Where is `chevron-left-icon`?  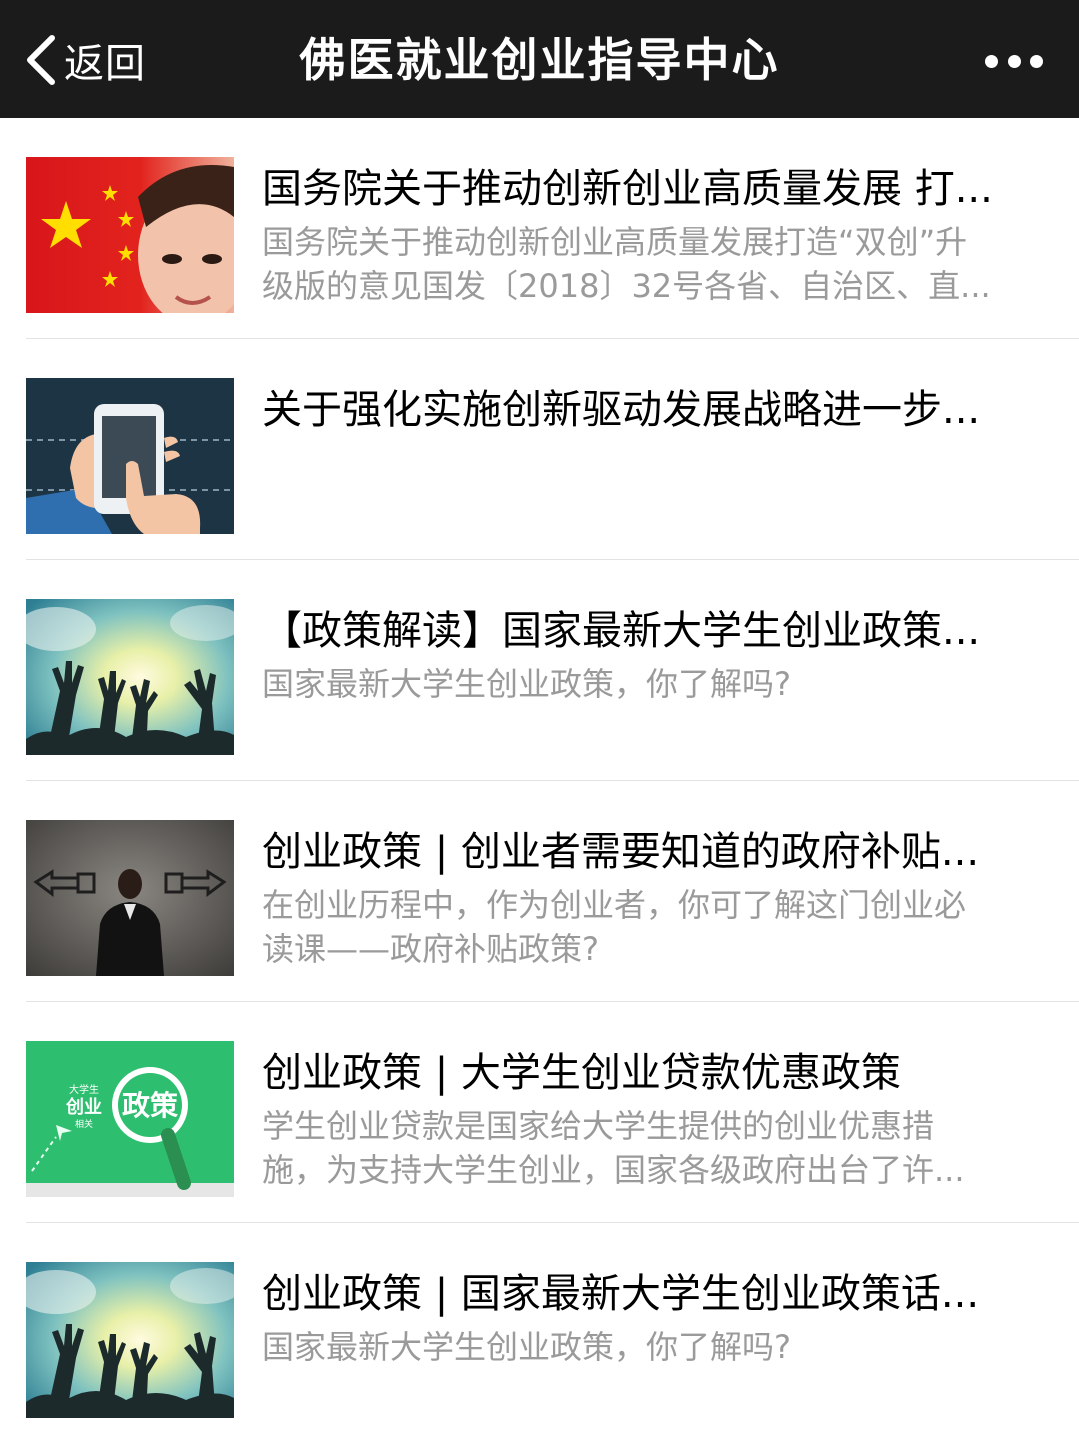 chevron-left-icon is located at coordinates (41, 60).